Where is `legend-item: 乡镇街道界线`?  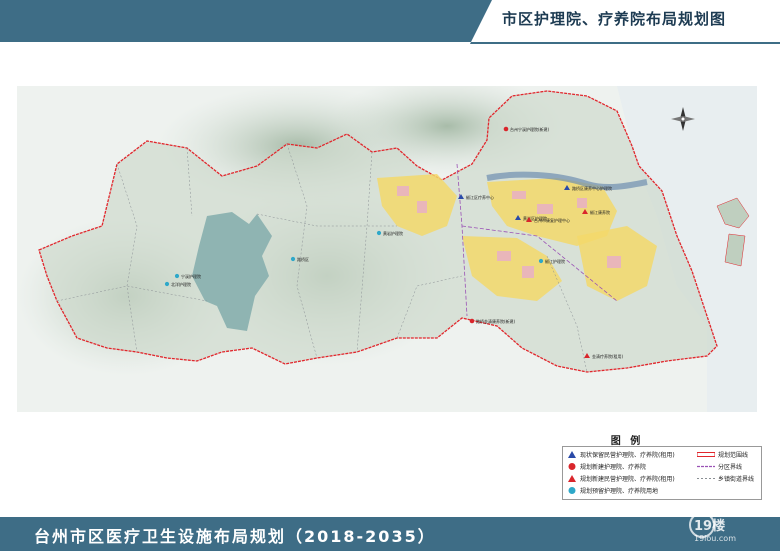
legend-item: 乡镇街道界线 is located at coordinates (725, 478).